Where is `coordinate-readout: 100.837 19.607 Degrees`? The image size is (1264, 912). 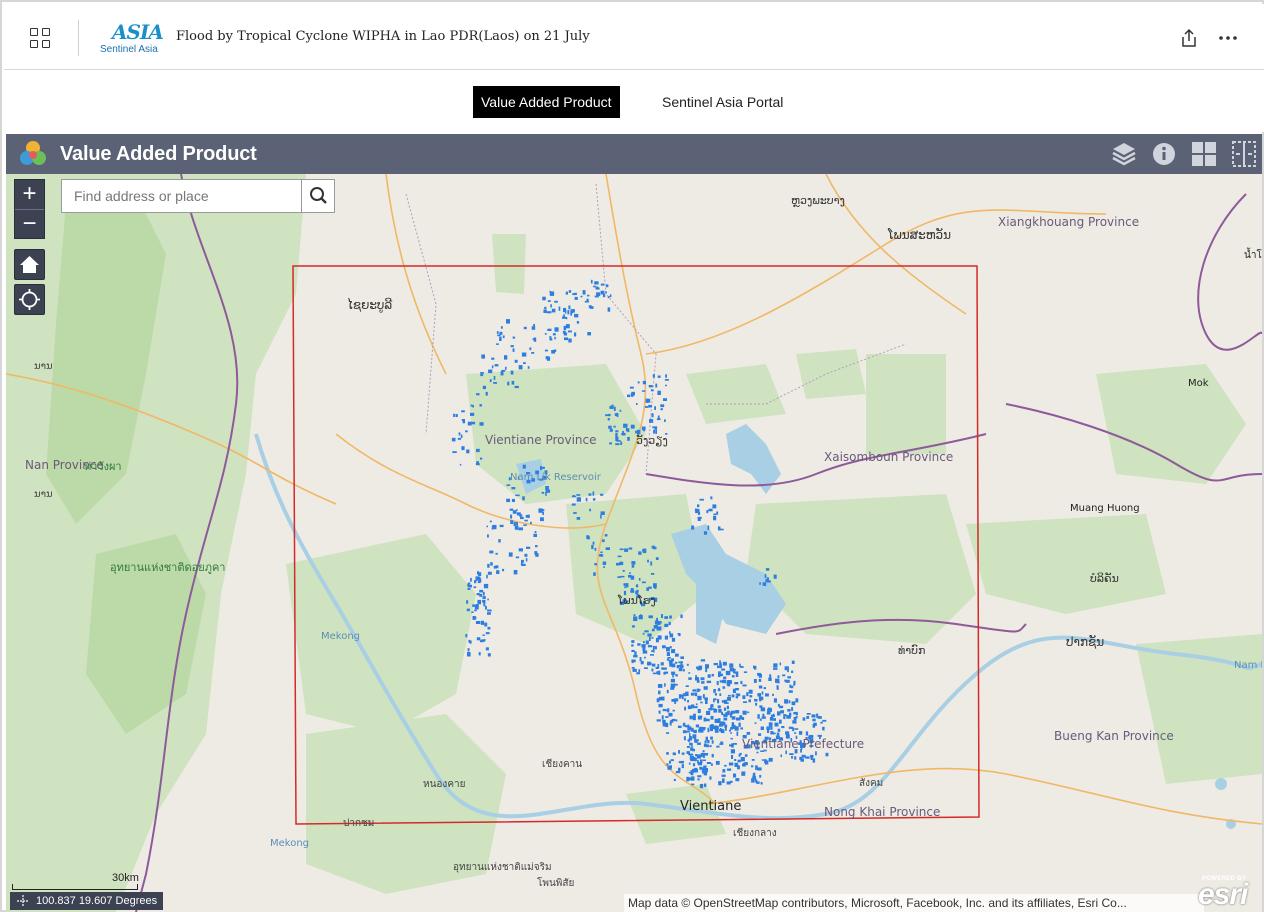
coordinate-readout: 100.837 19.607 Degrees is located at coordinates (87, 901).